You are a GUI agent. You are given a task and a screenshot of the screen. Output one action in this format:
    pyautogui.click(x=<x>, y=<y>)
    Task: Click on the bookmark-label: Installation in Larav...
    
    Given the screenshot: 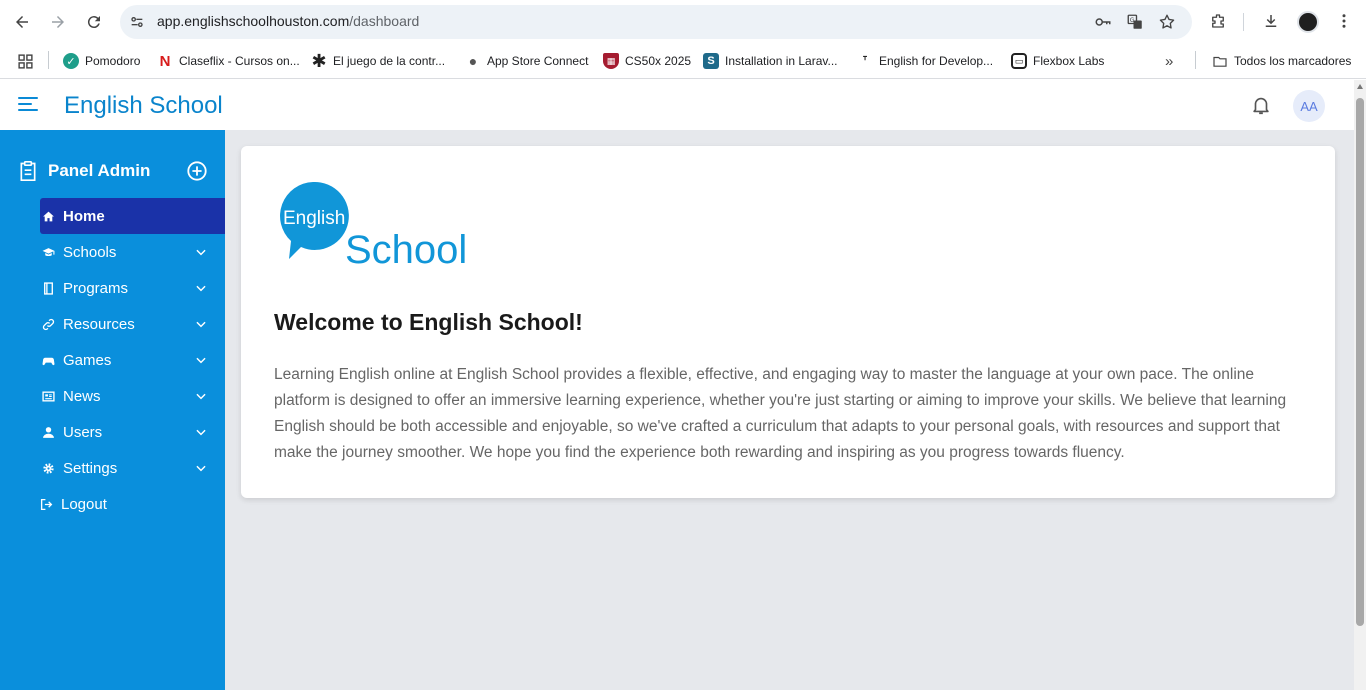 What is the action you would take?
    pyautogui.click(x=781, y=61)
    